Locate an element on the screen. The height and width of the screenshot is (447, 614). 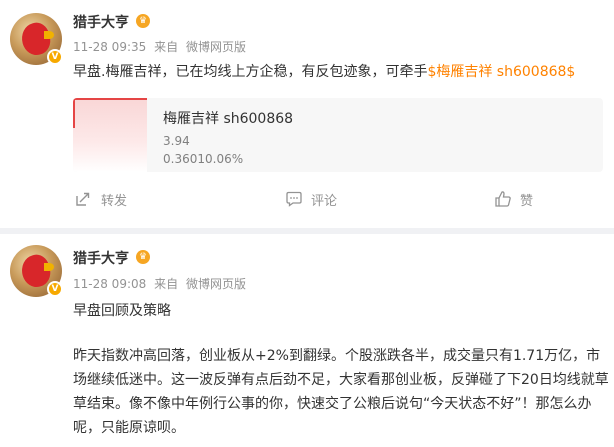
comment-label: 评论 is located at coordinates (324, 201).